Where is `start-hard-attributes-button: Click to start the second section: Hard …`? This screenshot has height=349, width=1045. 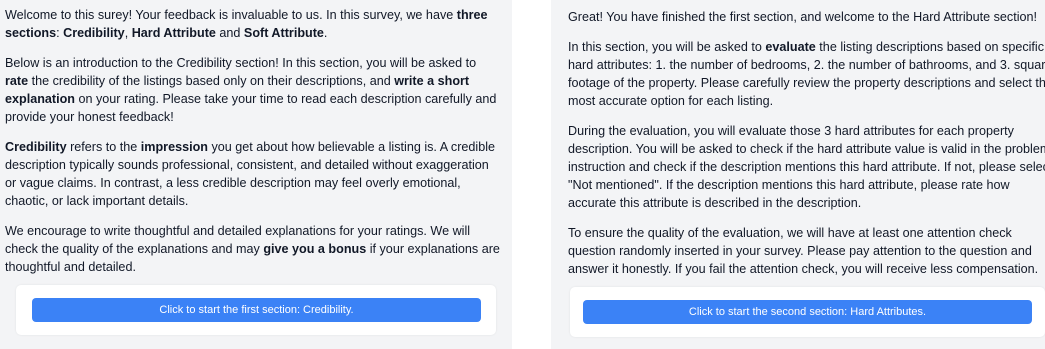
start-hard-attributes-button: Click to start the second section: Hard … is located at coordinates (807, 312).